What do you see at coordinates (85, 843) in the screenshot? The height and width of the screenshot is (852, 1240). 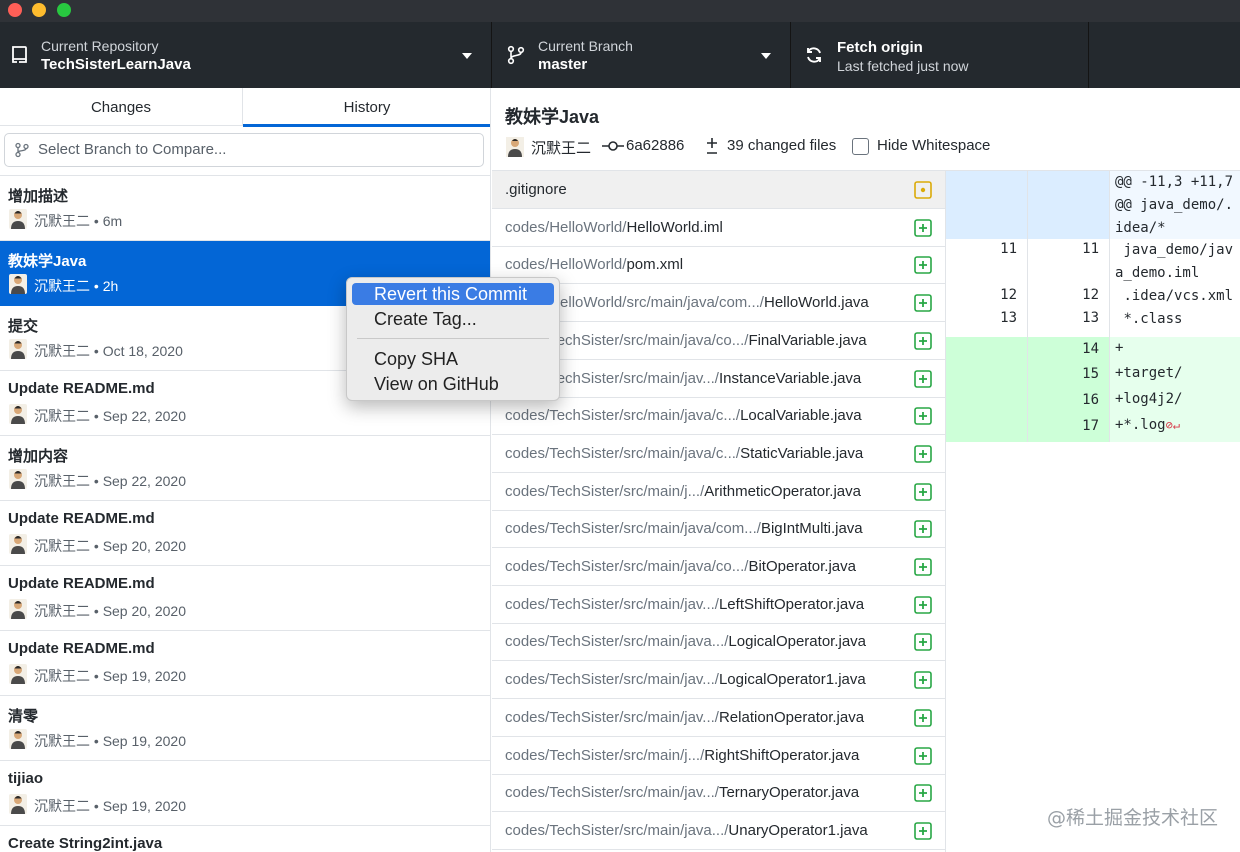 I see `commit-title: Create String2int.java` at bounding box center [85, 843].